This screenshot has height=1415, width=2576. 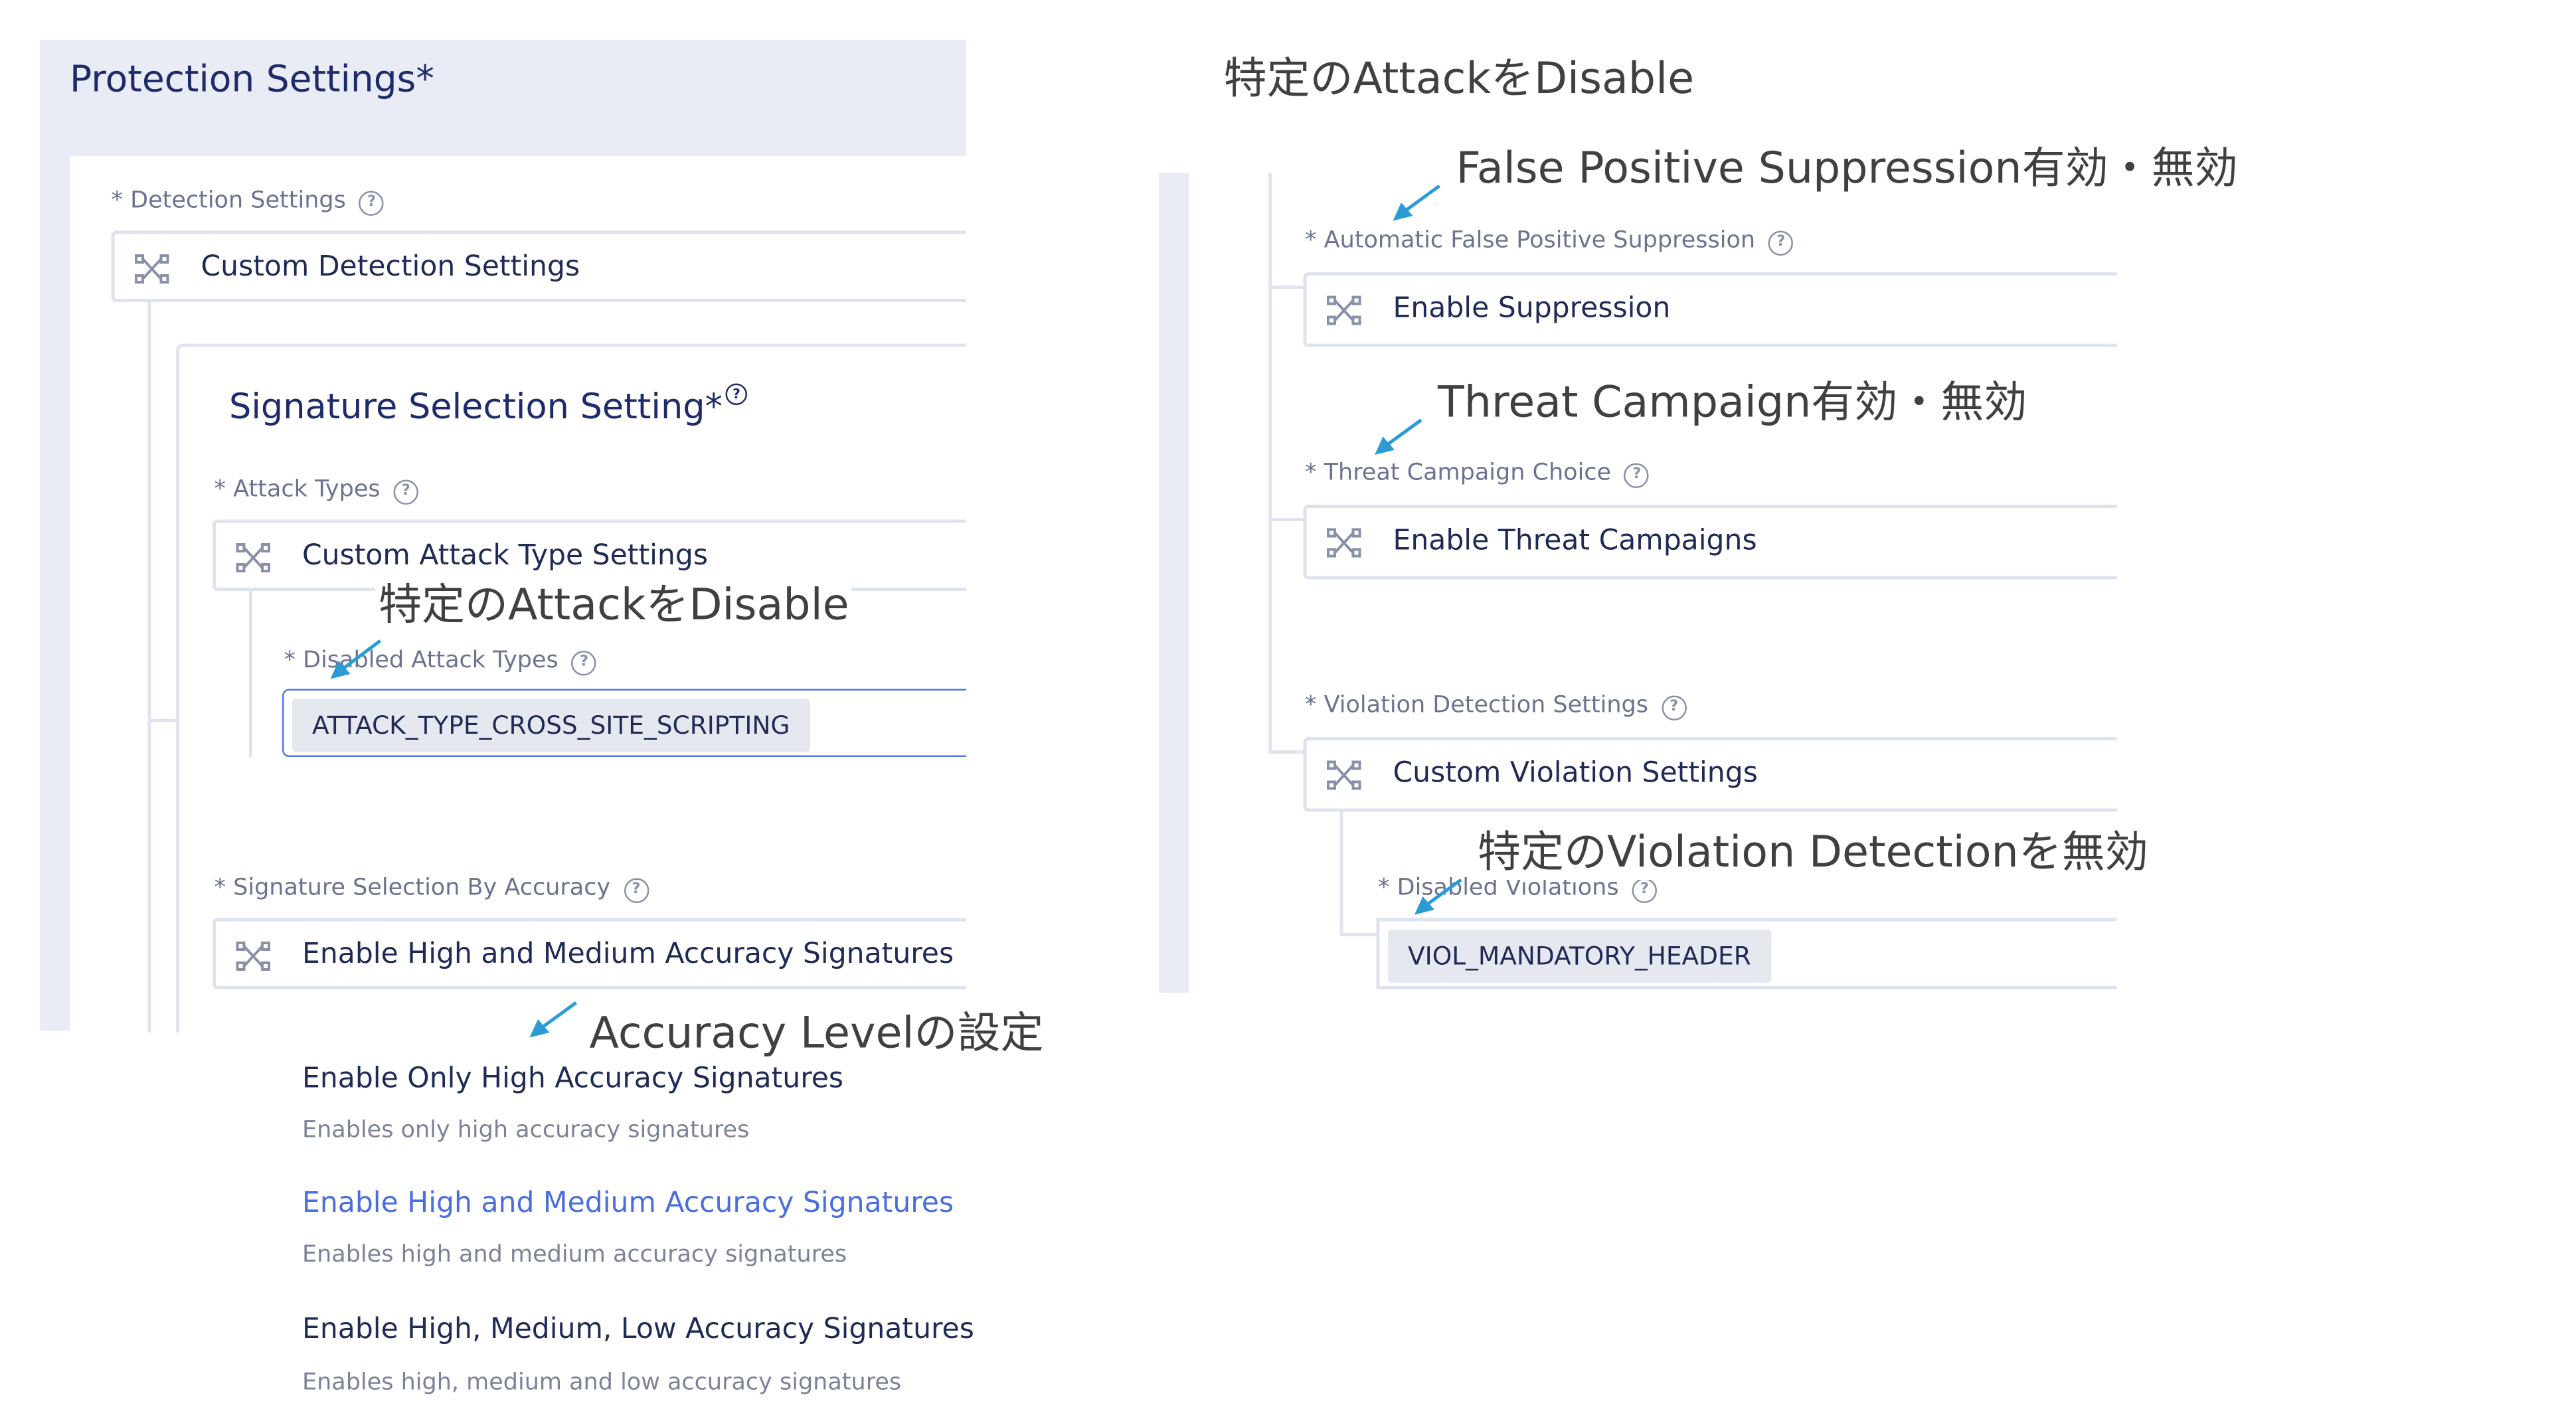 I want to click on option-high-only: Enable Only High Accuracy Signatures, so click(x=572, y=1079).